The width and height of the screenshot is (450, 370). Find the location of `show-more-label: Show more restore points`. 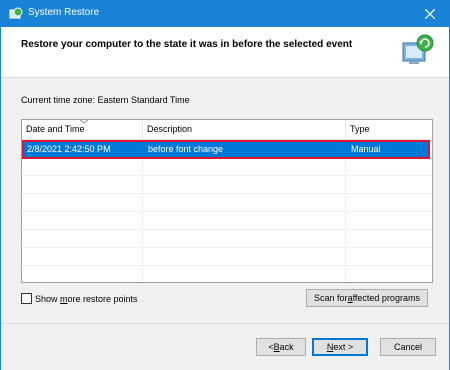

show-more-label: Show more restore points is located at coordinates (86, 299).